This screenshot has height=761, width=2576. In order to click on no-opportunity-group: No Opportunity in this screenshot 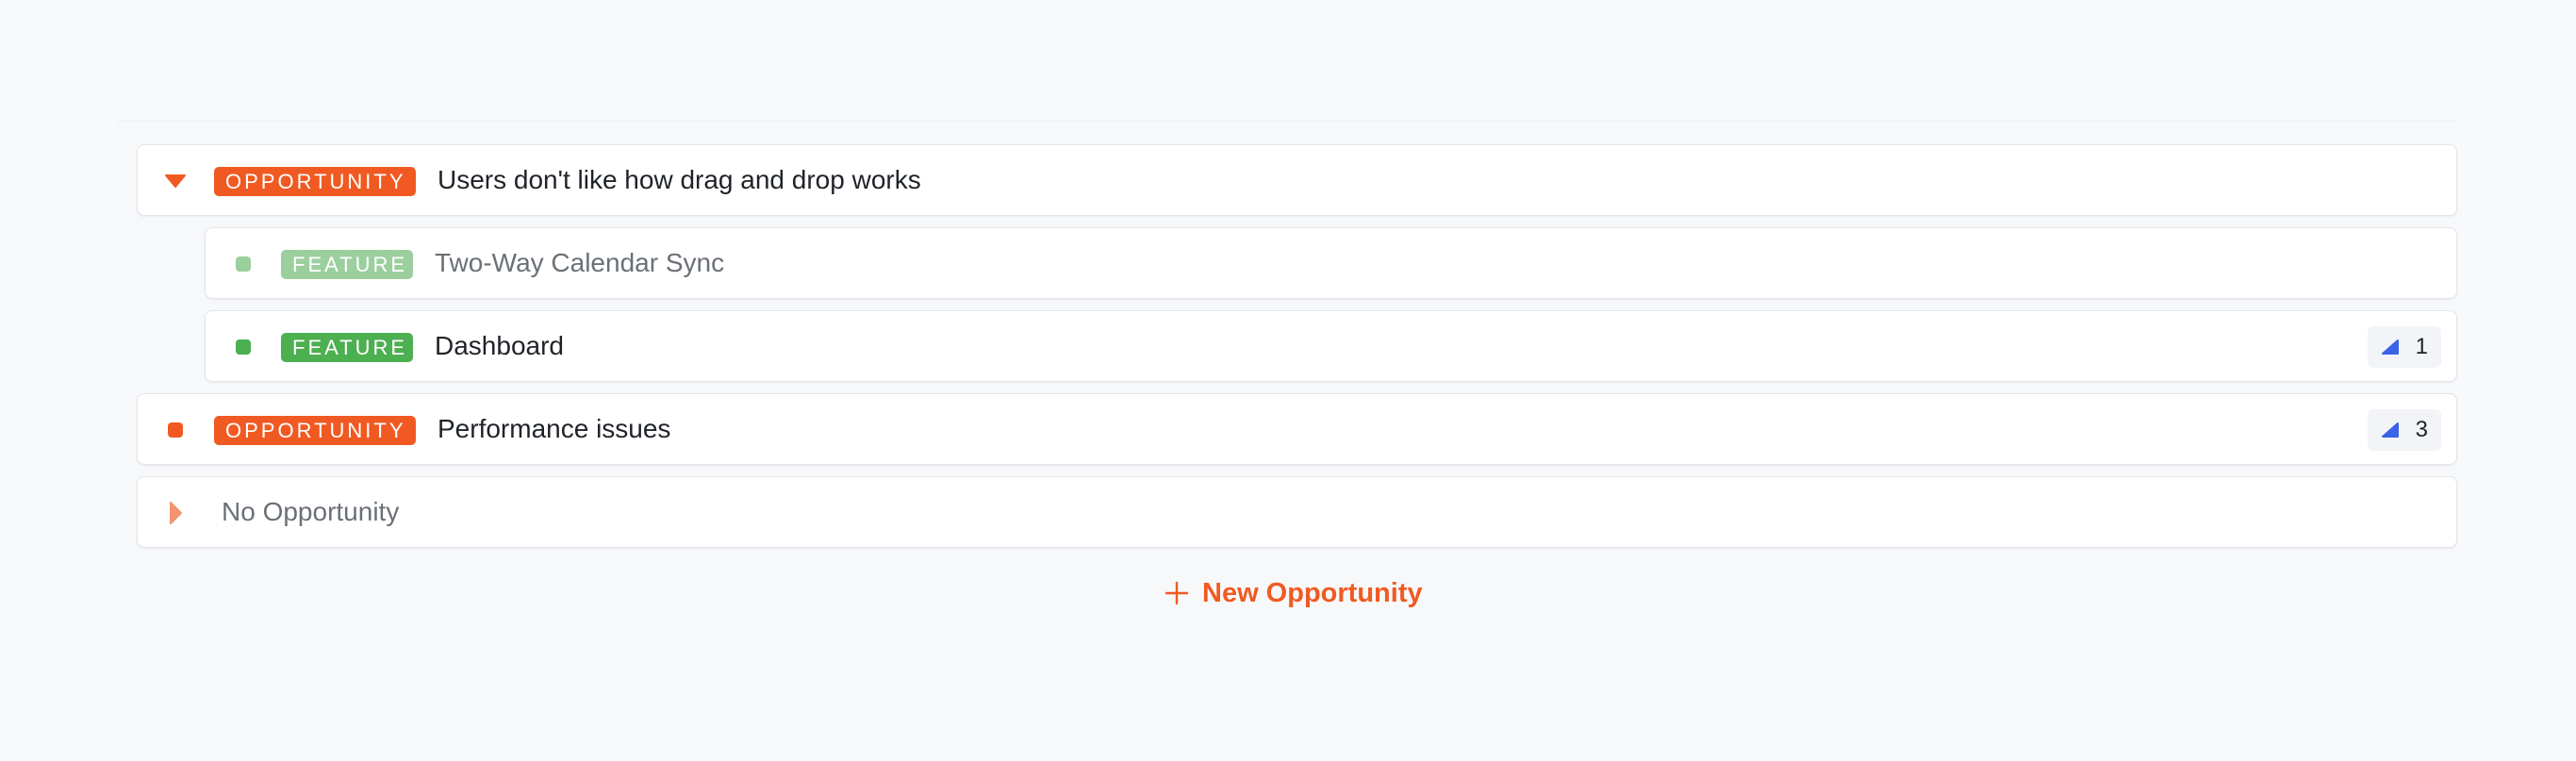, I will do `click(1297, 512)`.